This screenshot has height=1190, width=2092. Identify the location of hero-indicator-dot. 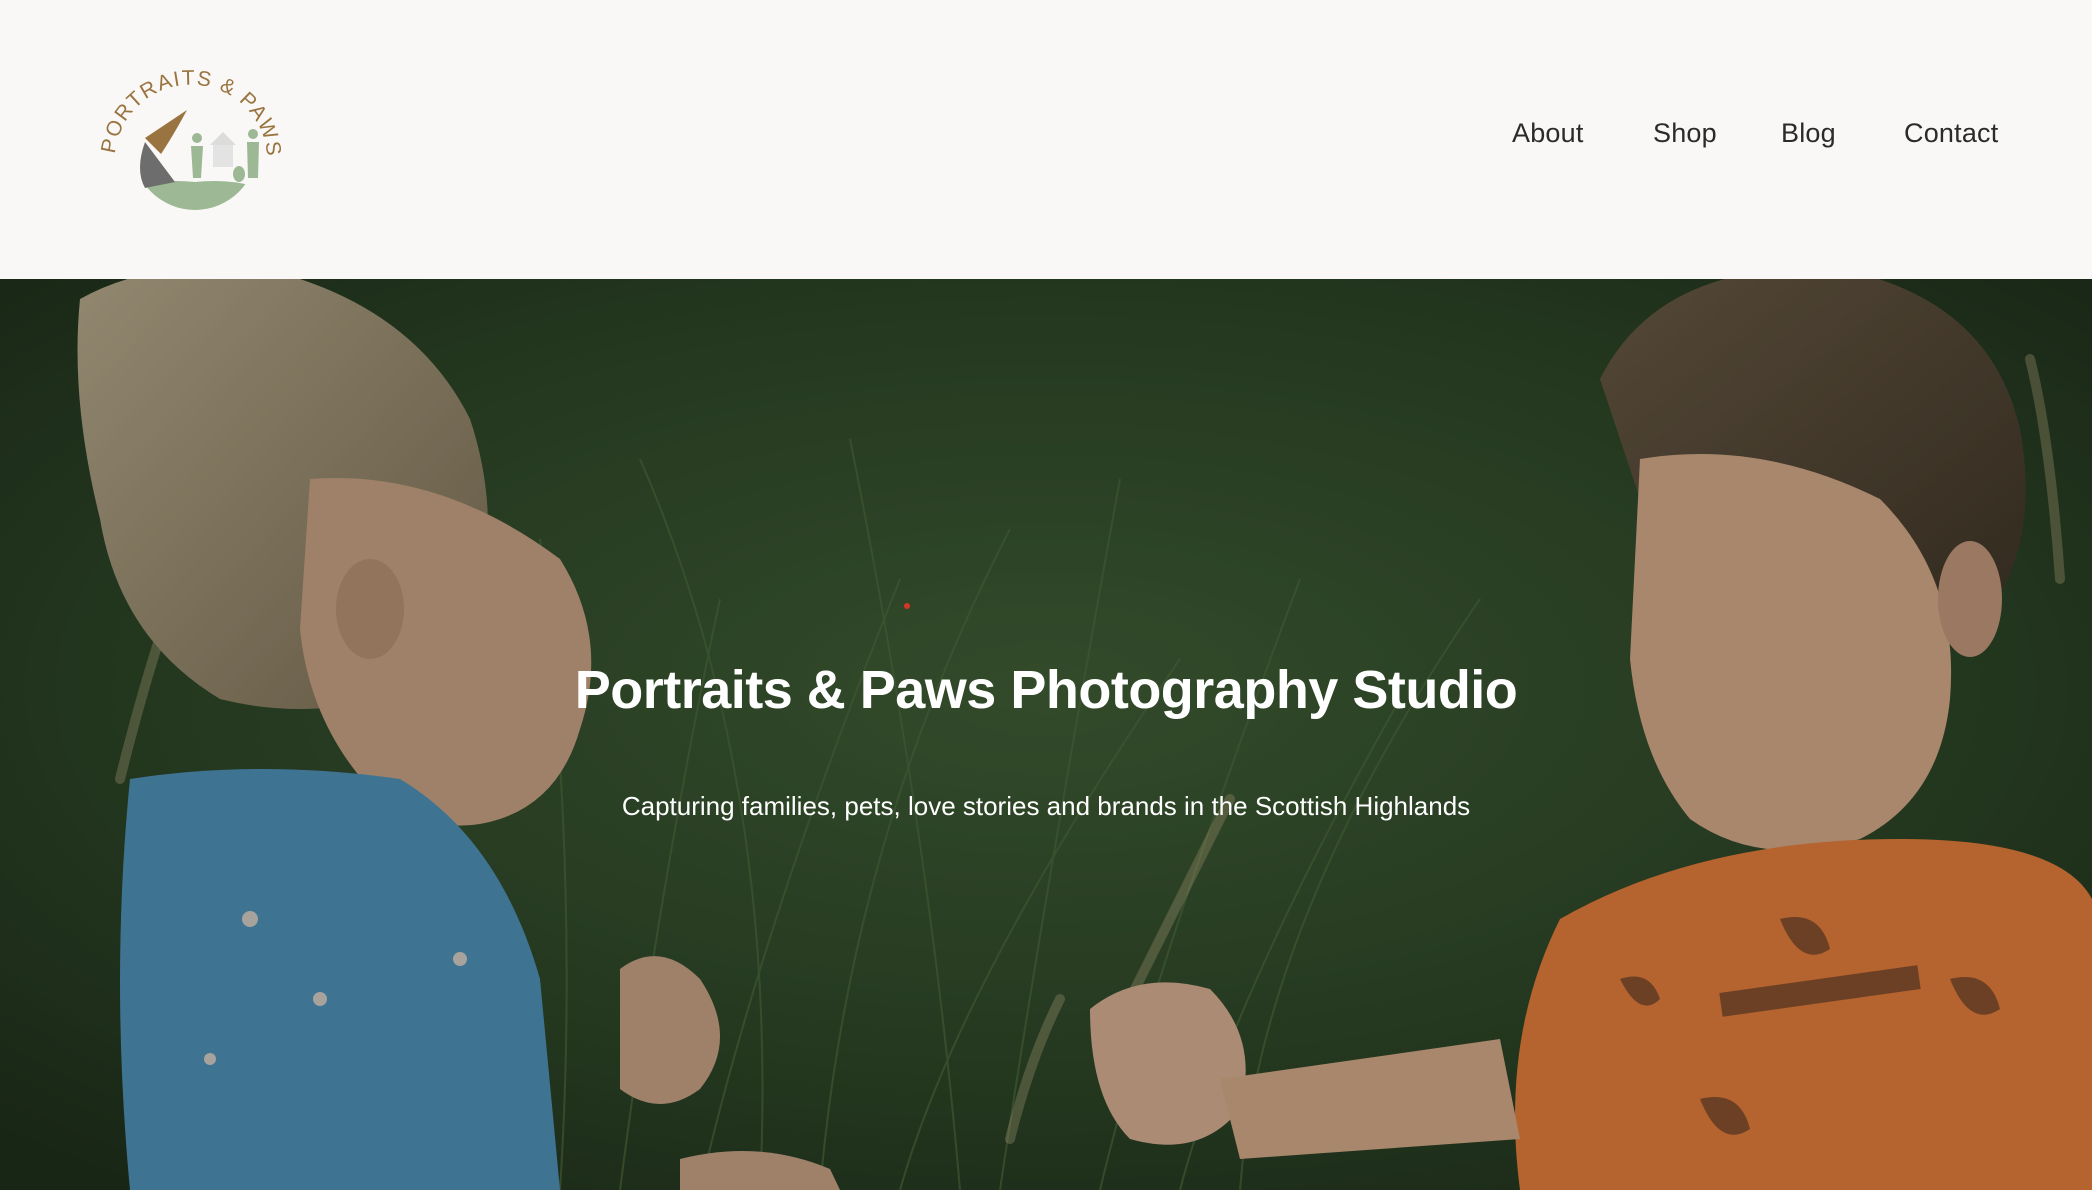
(907, 606).